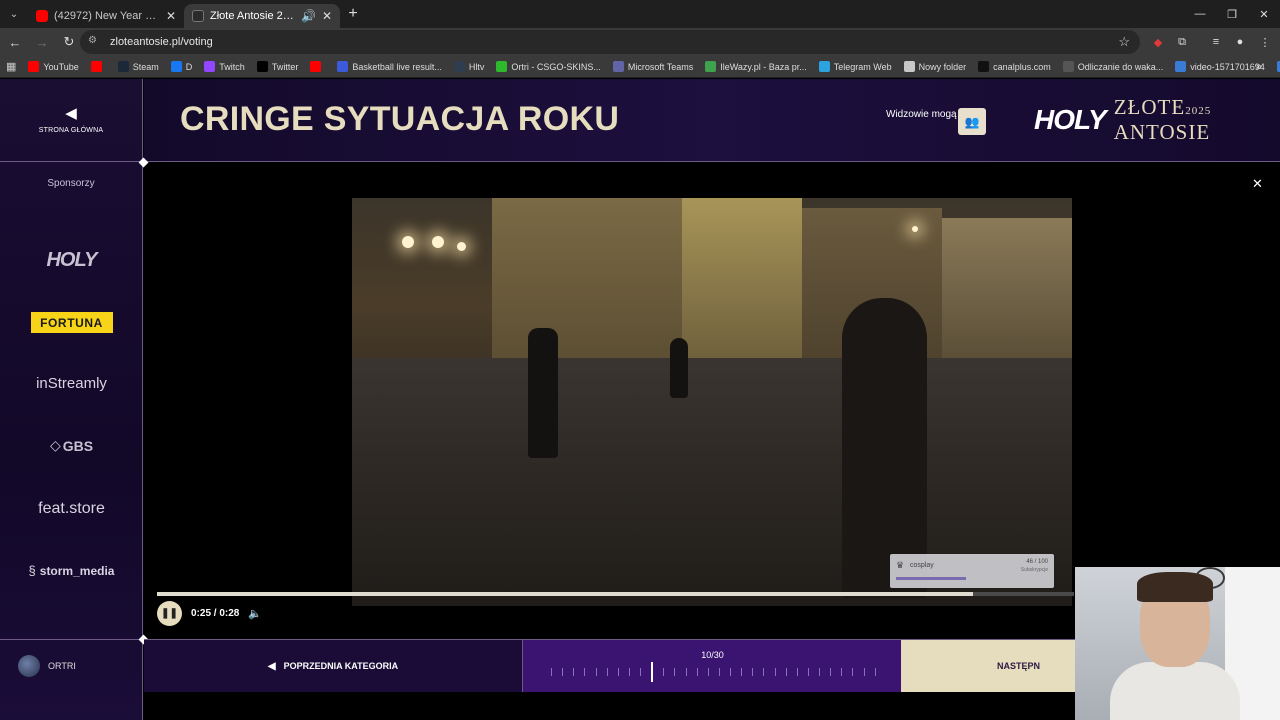 The width and height of the screenshot is (1280, 720). I want to click on close-window-icon: ✕, so click(1264, 14).